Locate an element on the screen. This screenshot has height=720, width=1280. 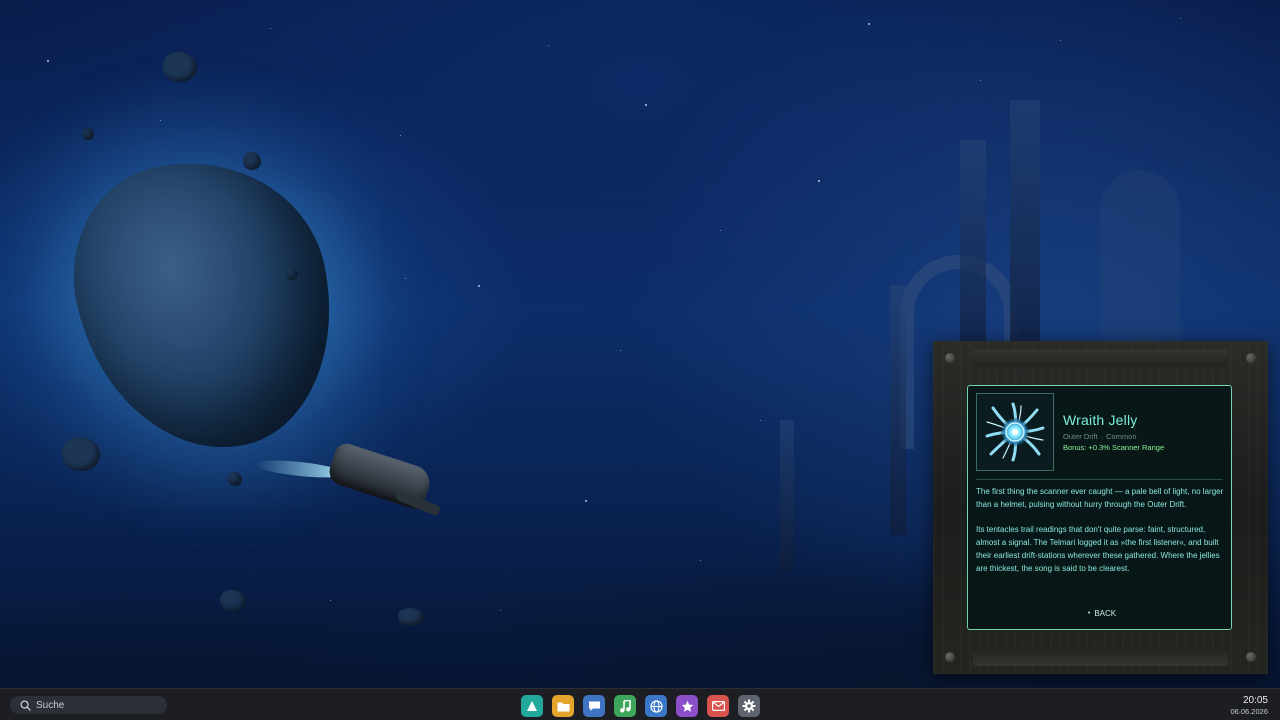
clock-date: 06.06.2026 is located at coordinates (1249, 711).